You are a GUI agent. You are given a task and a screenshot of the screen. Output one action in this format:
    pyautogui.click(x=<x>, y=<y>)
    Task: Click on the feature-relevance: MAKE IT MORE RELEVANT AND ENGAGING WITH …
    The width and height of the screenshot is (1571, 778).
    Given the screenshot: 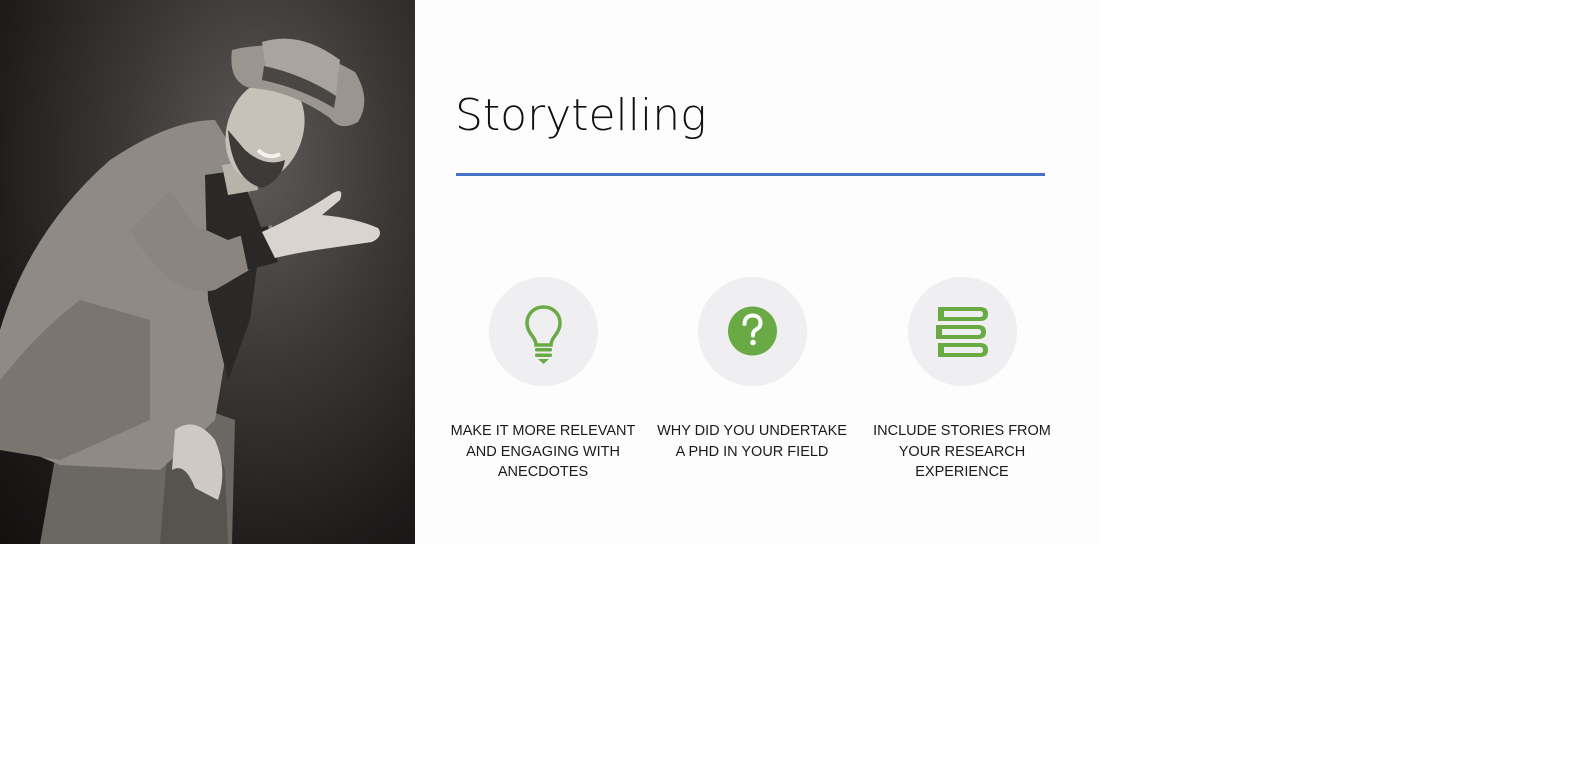 What is the action you would take?
    pyautogui.click(x=543, y=380)
    